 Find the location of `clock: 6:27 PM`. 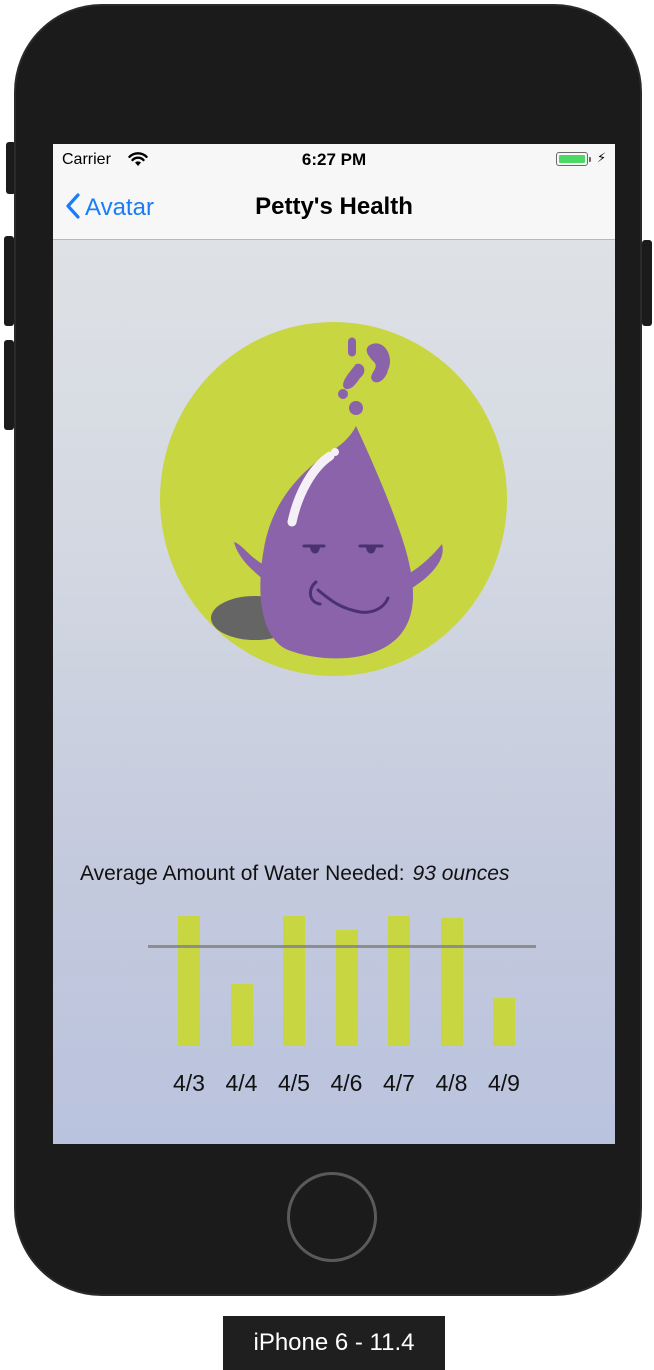

clock: 6:27 PM is located at coordinates (334, 159).